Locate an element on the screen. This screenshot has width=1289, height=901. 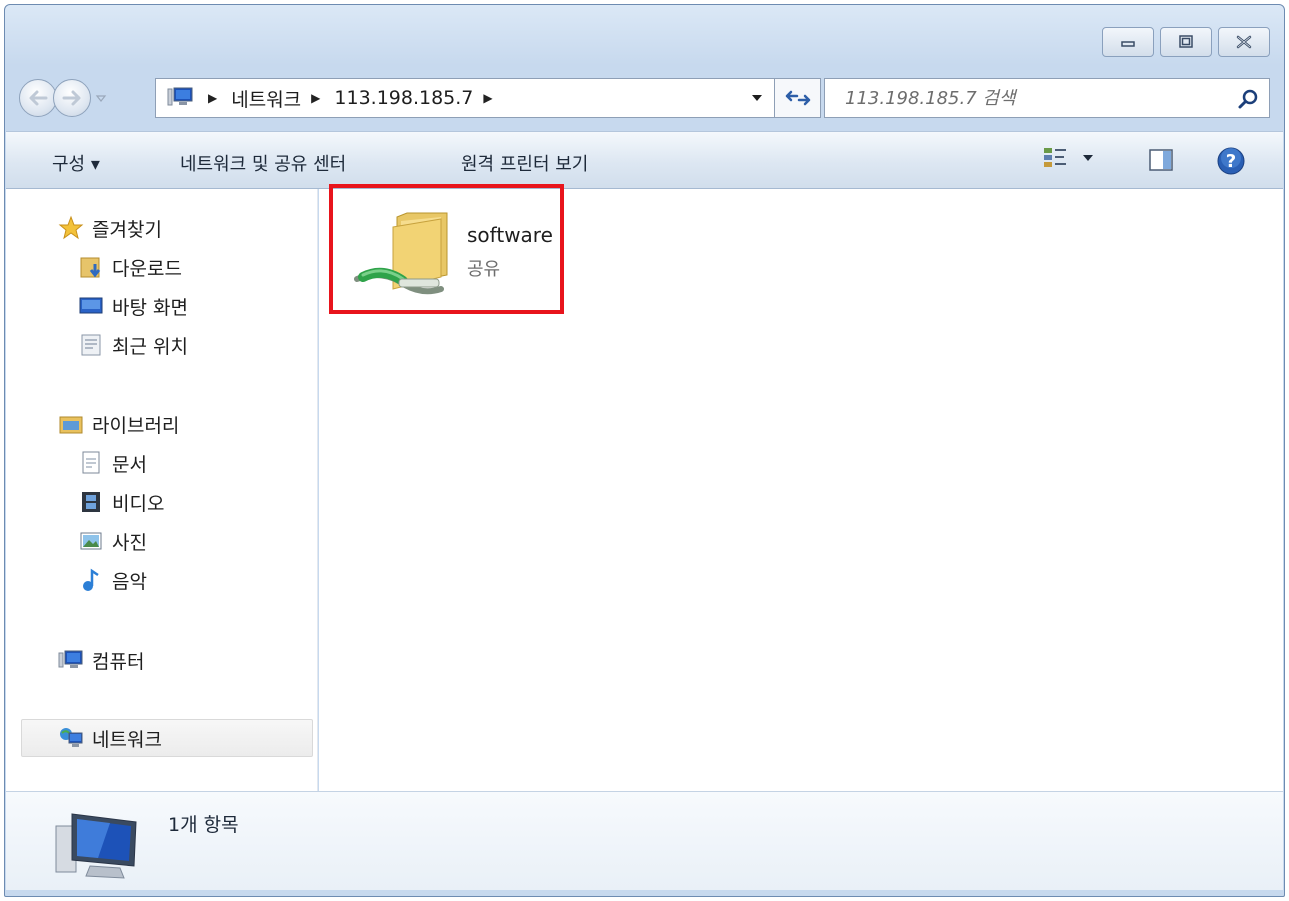
address-bar: ▶ 네트워크 ▶ 113.198.185.7 ▶ is located at coordinates (465, 98).